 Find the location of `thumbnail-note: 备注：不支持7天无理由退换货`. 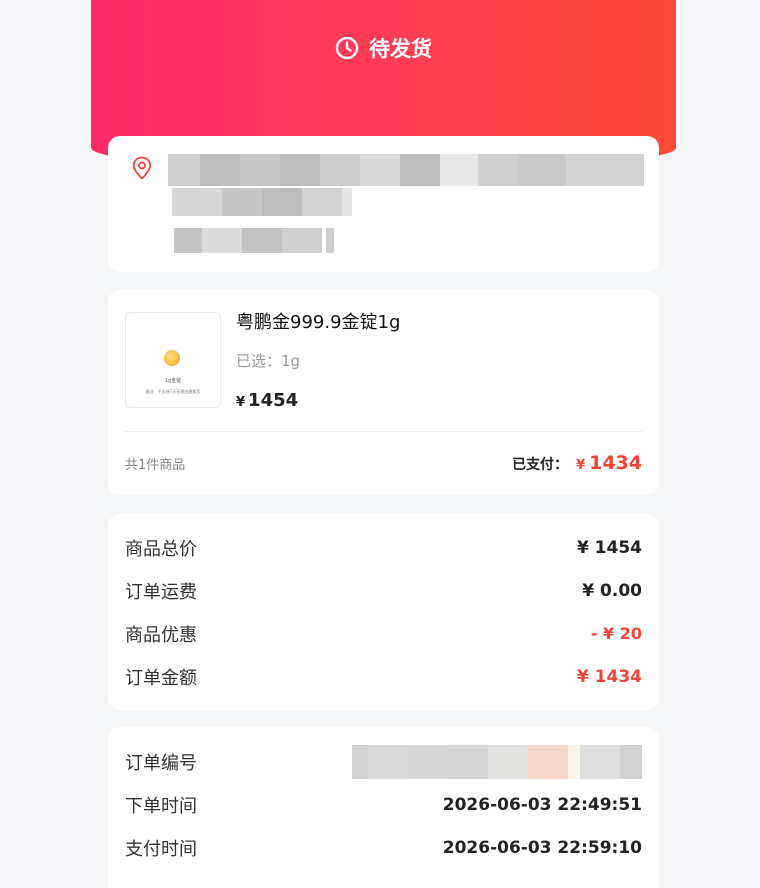

thumbnail-note: 备注：不支持7天无理由退换货 is located at coordinates (173, 391).